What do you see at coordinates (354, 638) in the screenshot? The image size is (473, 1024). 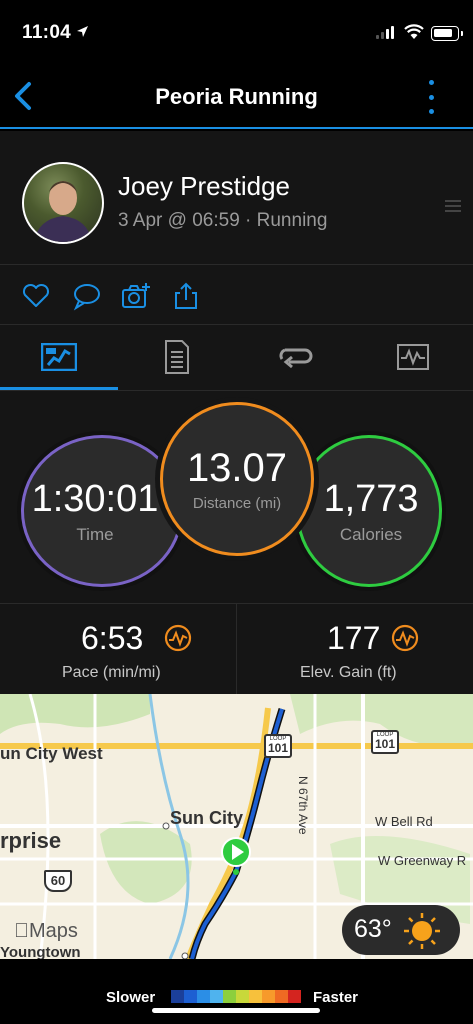 I see `elevation-value: 177` at bounding box center [354, 638].